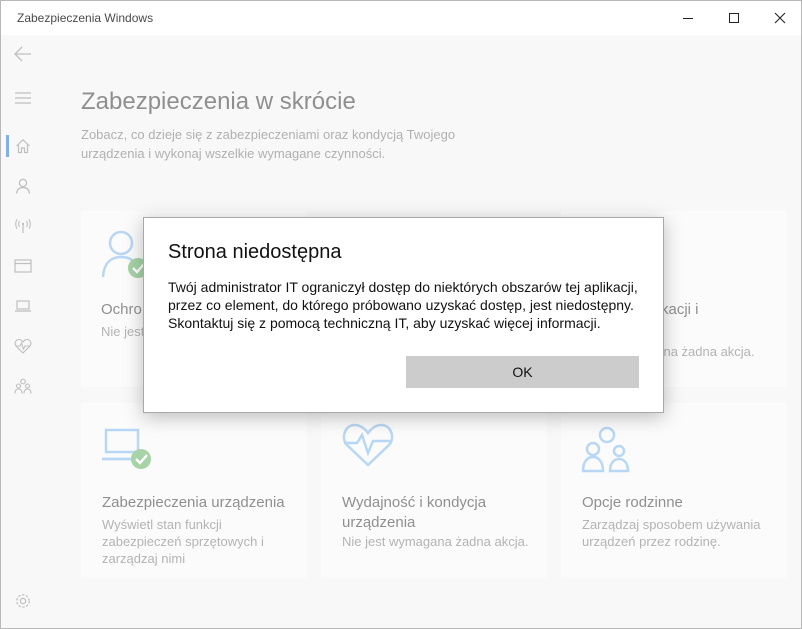  I want to click on minimize-icon, so click(688, 18).